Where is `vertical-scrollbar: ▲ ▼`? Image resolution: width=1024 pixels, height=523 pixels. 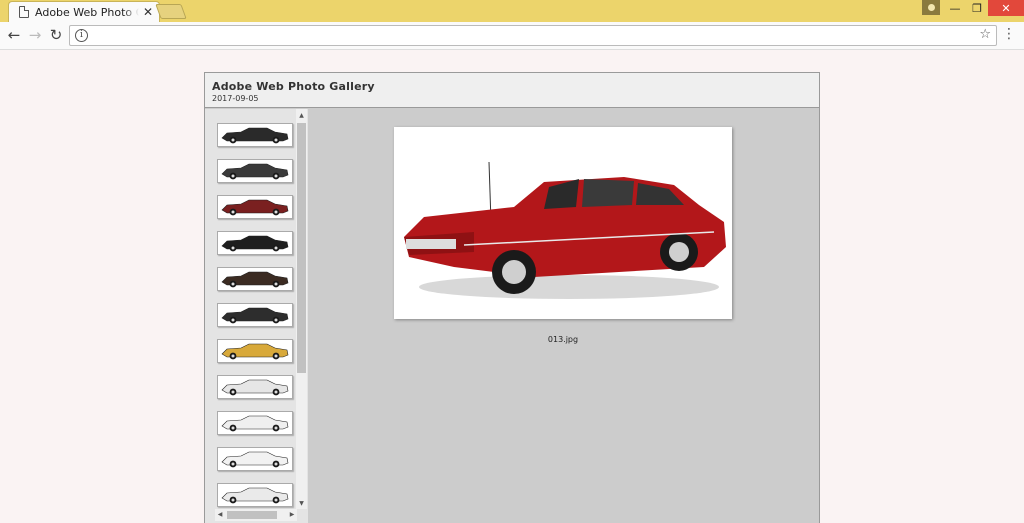 vertical-scrollbar: ▲ ▼ is located at coordinates (301, 309).